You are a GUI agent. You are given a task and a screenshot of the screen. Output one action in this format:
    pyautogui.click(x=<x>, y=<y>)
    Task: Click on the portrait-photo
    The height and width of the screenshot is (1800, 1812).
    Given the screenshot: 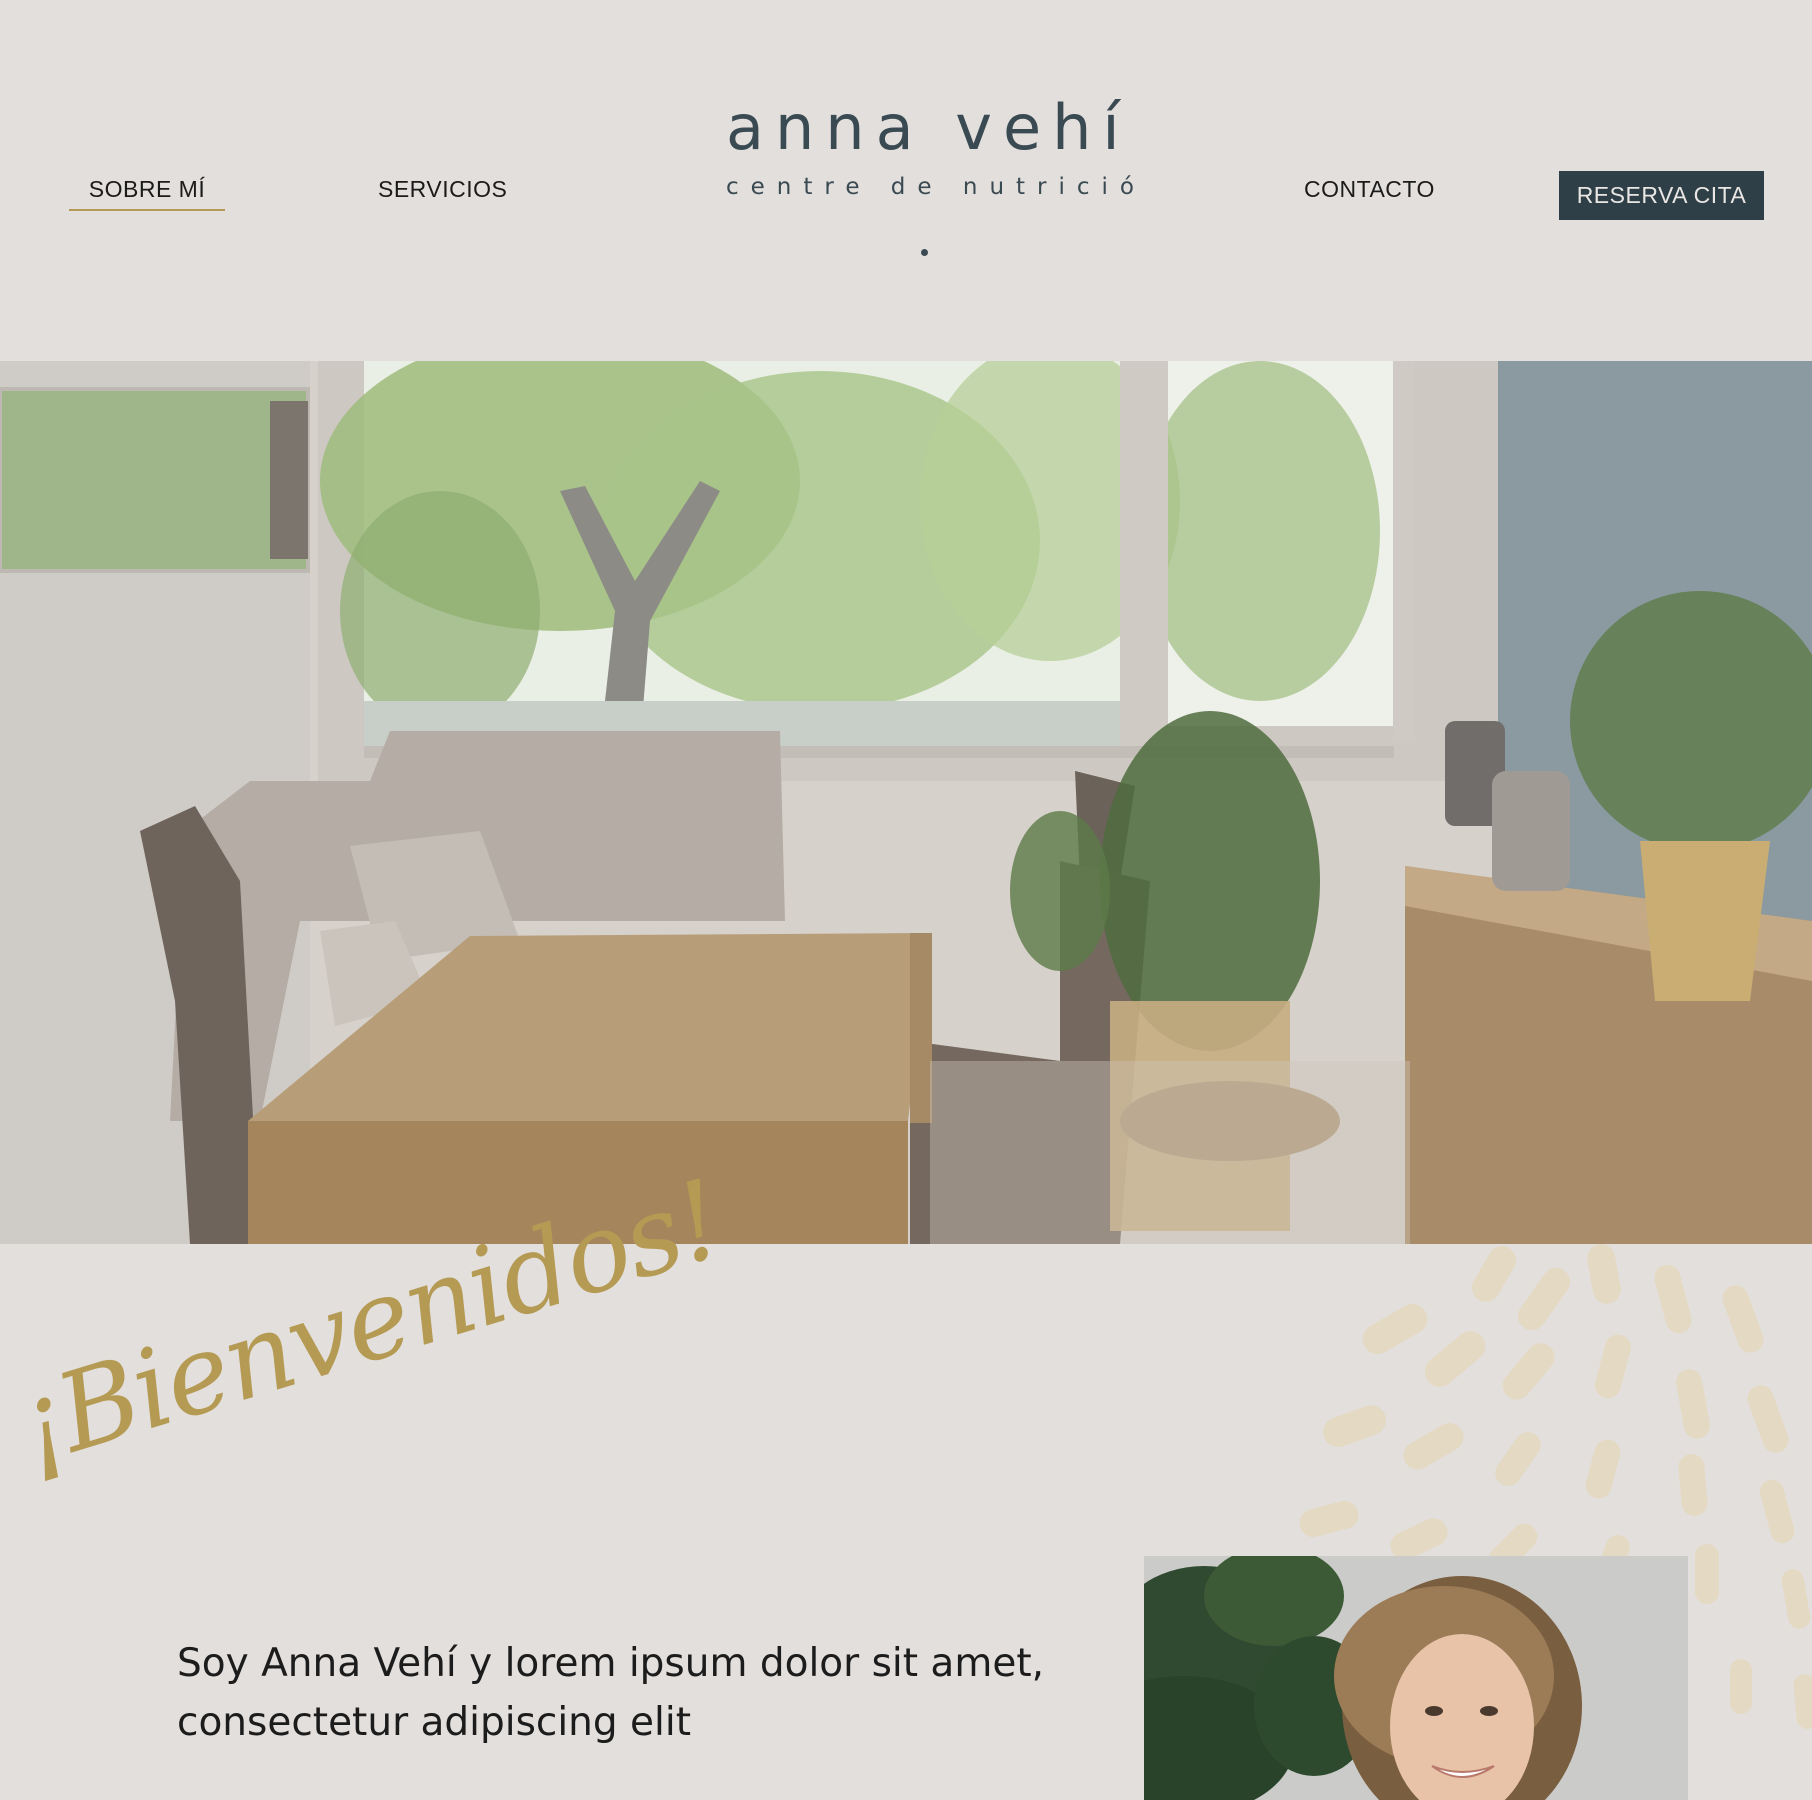 What is the action you would take?
    pyautogui.click(x=1416, y=1678)
    